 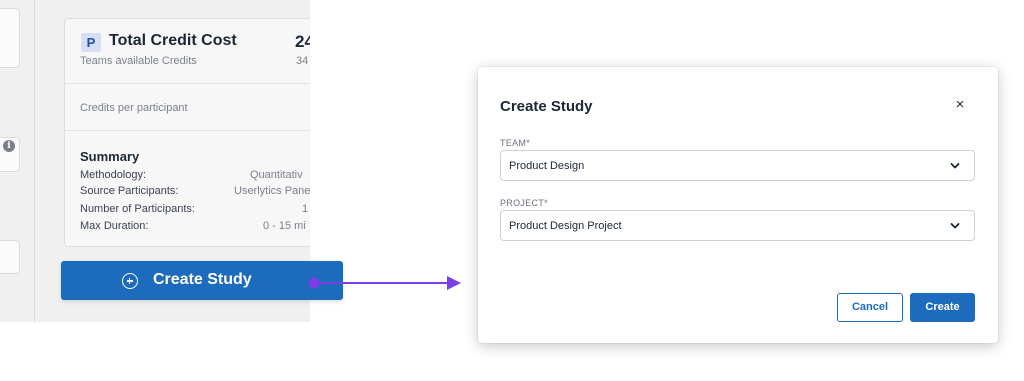 What do you see at coordinates (515, 143) in the screenshot?
I see `team-label: TEAM*` at bounding box center [515, 143].